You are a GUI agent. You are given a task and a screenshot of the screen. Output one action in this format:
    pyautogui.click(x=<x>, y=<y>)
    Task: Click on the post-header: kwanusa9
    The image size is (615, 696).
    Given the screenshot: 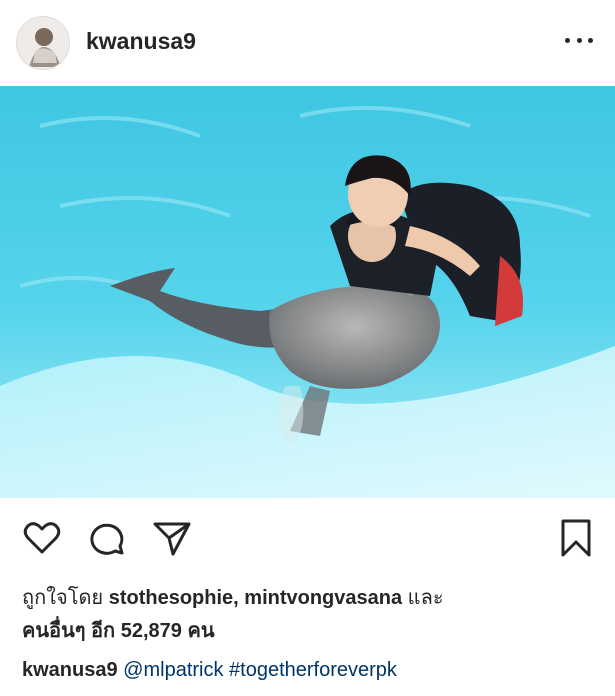 What is the action you would take?
    pyautogui.click(x=307, y=43)
    